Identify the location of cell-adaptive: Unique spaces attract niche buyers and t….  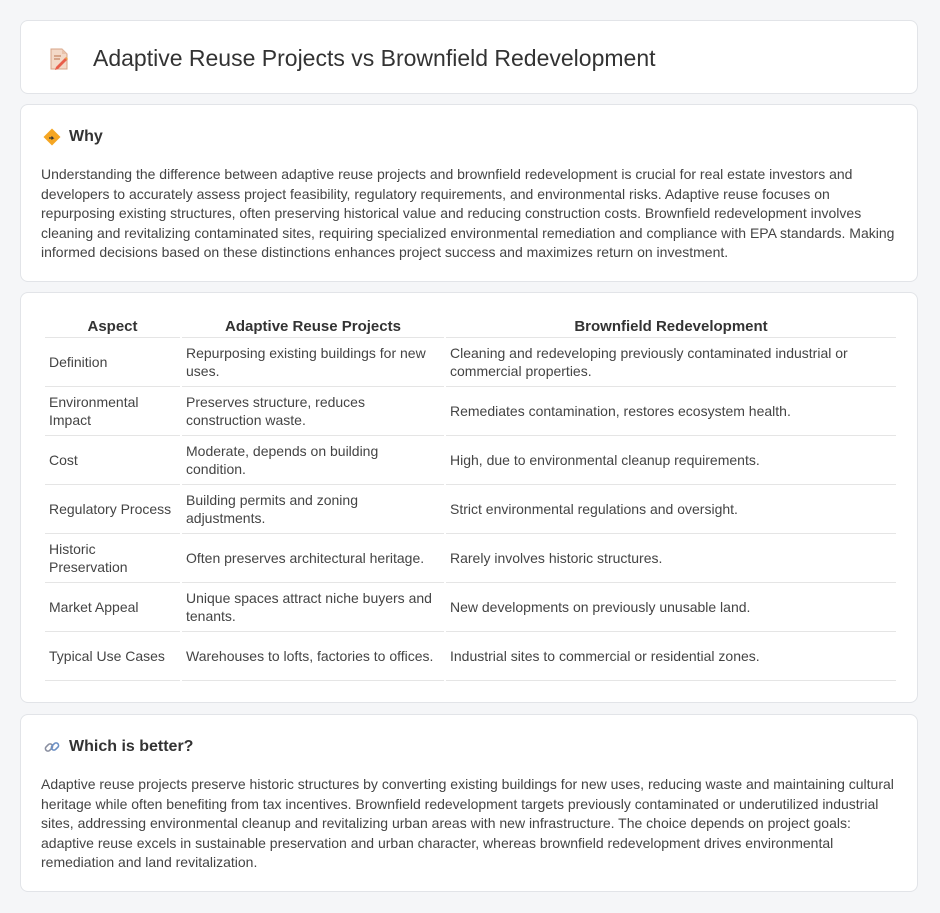
(313, 607).